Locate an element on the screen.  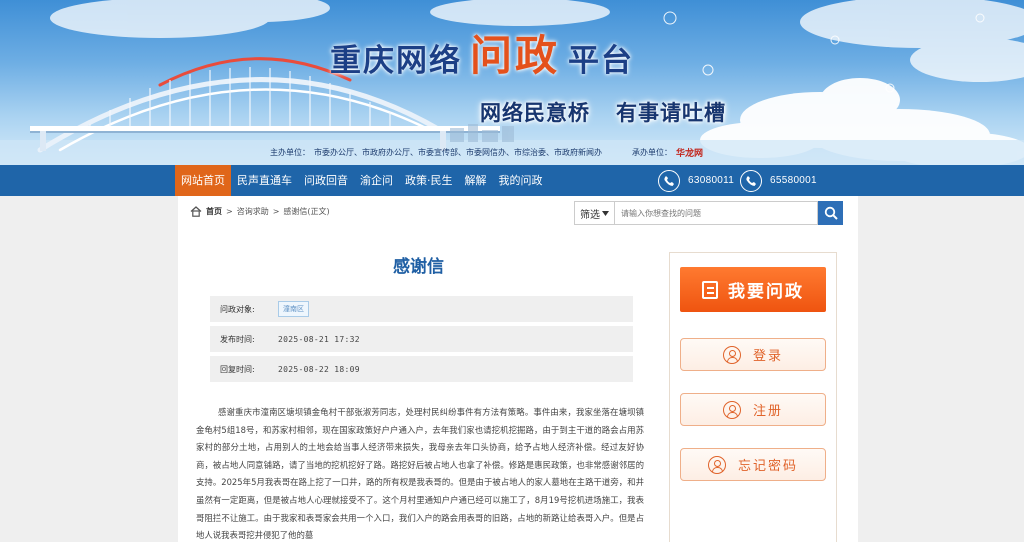
meta-published-label: 发布时间: is located at coordinates (237, 339).